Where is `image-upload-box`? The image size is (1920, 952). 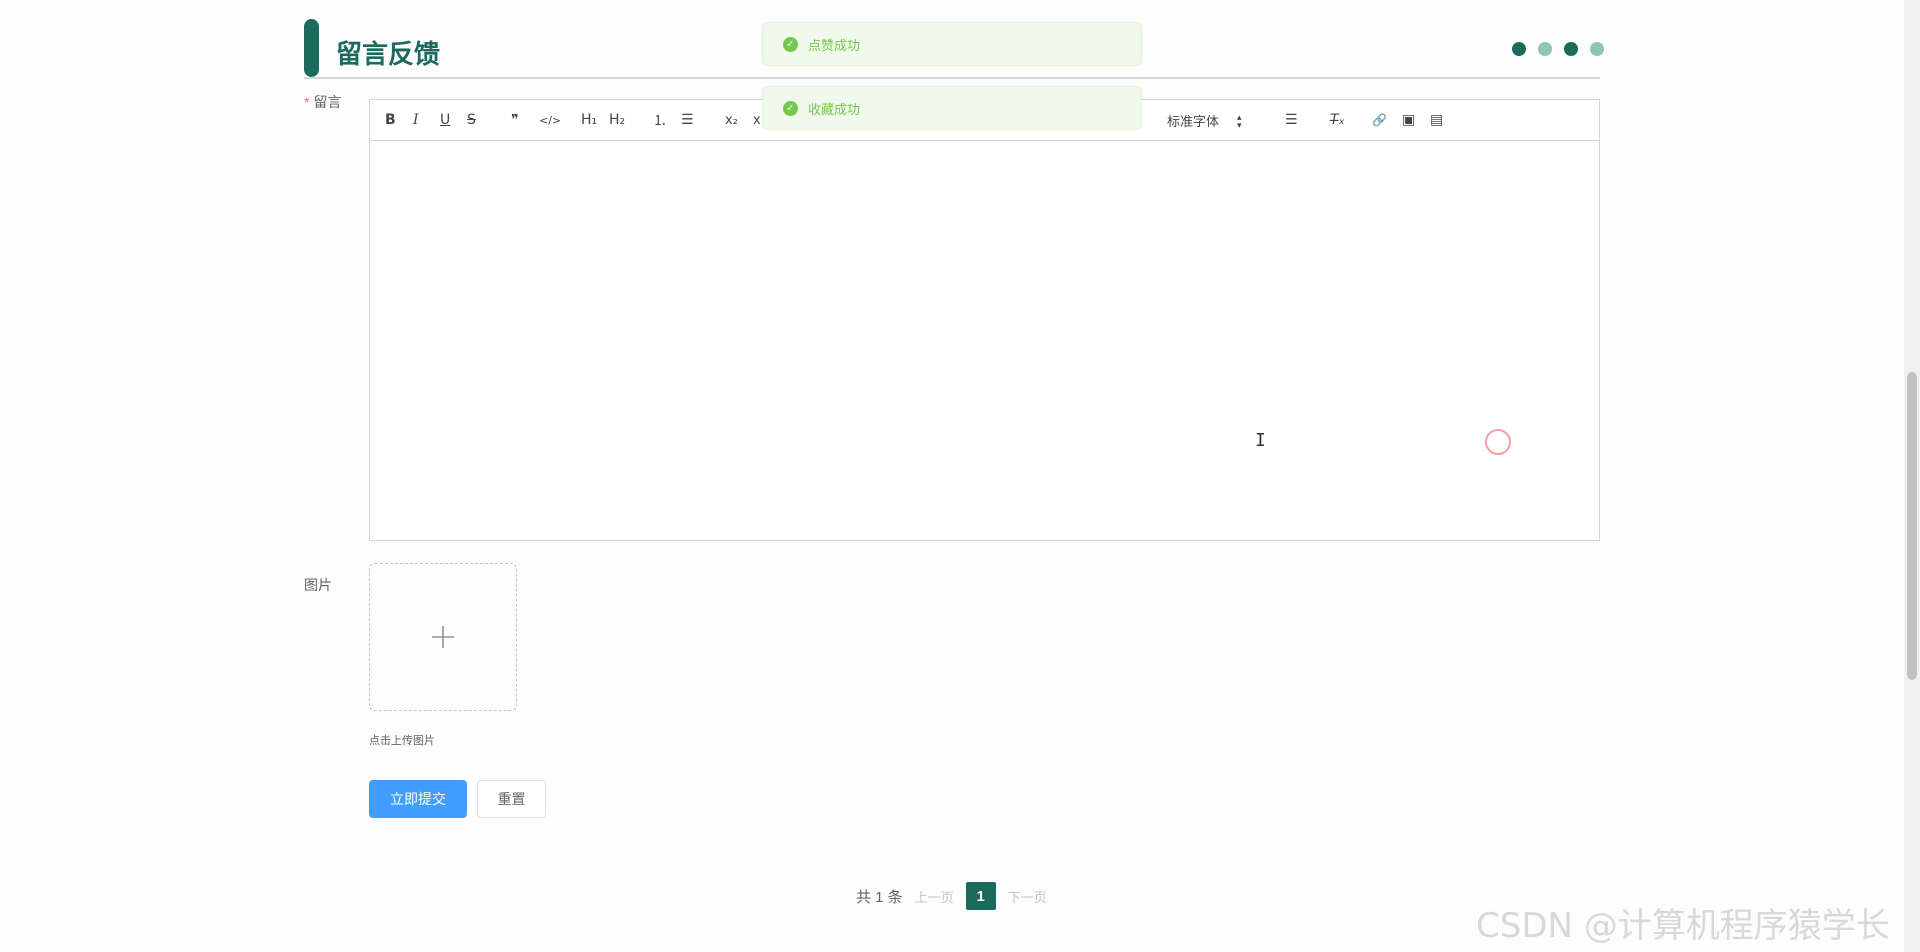
image-upload-box is located at coordinates (443, 637).